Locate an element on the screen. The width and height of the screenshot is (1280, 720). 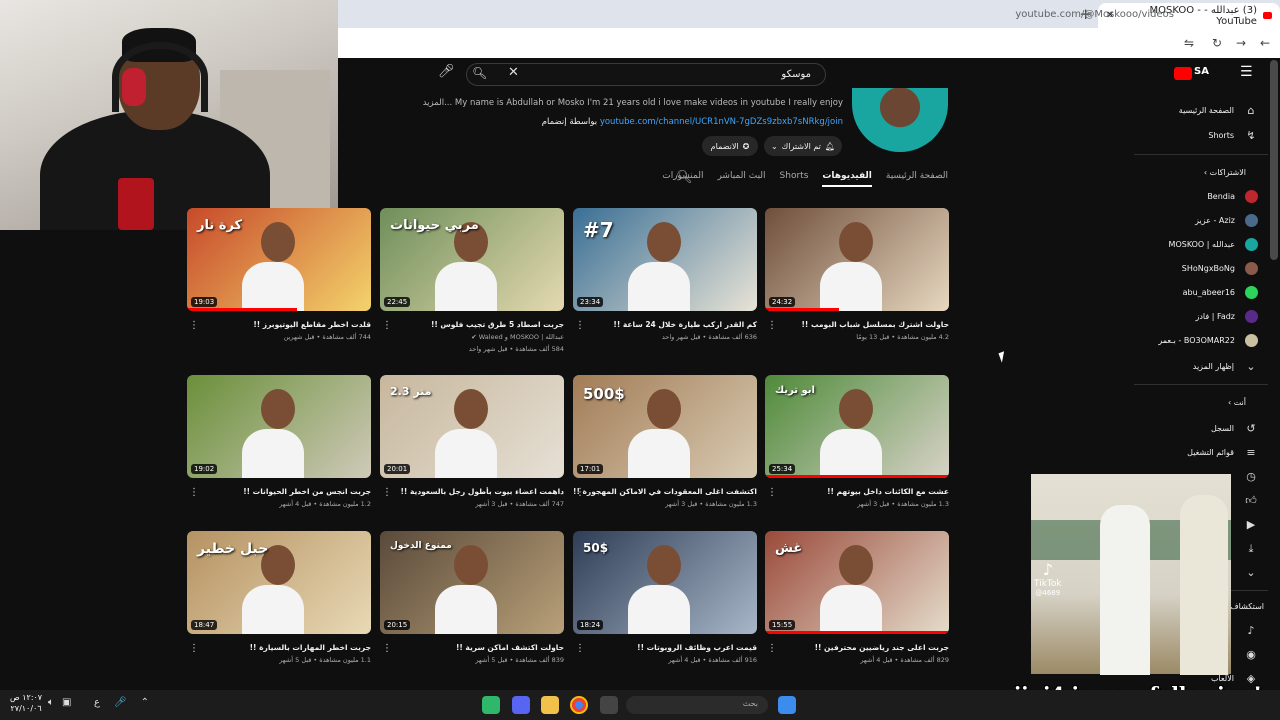
mic-tray-icon: 🎤︎ is located at coordinates (120, 702).